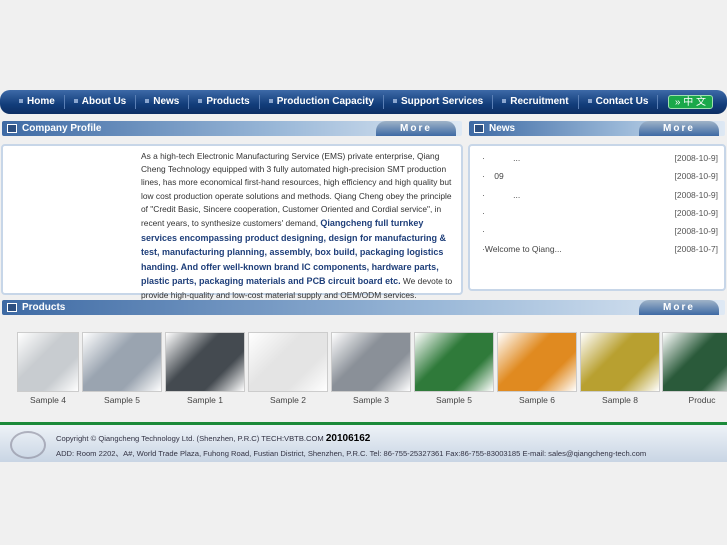 The height and width of the screenshot is (545, 727). What do you see at coordinates (371, 400) in the screenshot?
I see `product-label: Sample 3` at bounding box center [371, 400].